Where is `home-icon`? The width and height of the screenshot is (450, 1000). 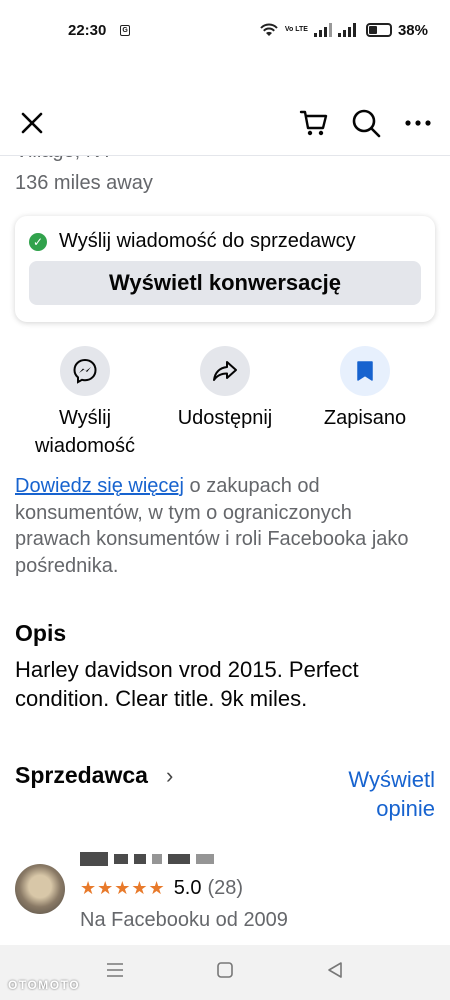
home-icon is located at coordinates (225, 972).